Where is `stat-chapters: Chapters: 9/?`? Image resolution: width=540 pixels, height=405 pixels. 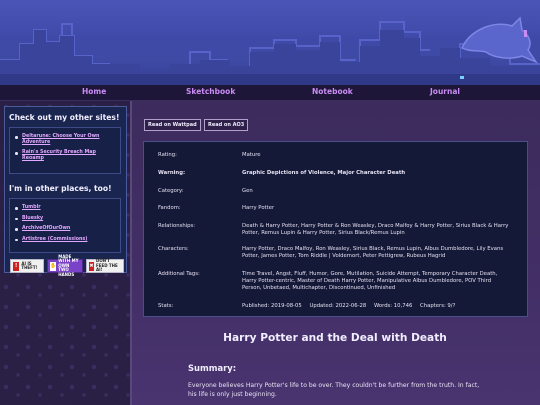
stat-chapters: Chapters: 9/? is located at coordinates (438, 306).